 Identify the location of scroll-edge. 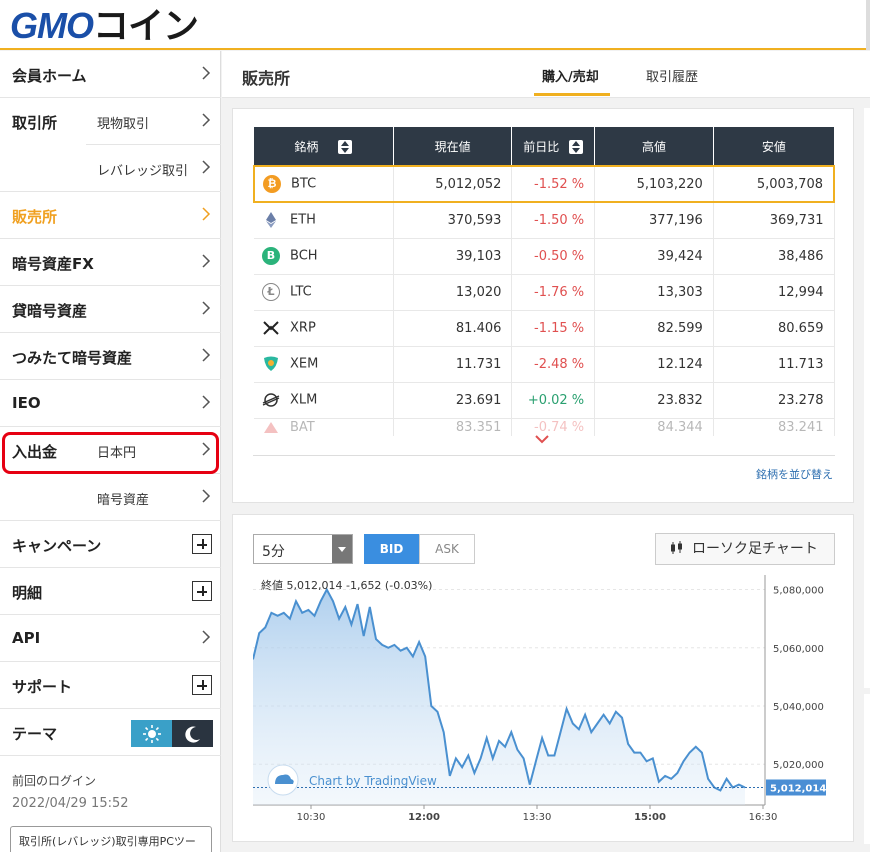
(868, 25).